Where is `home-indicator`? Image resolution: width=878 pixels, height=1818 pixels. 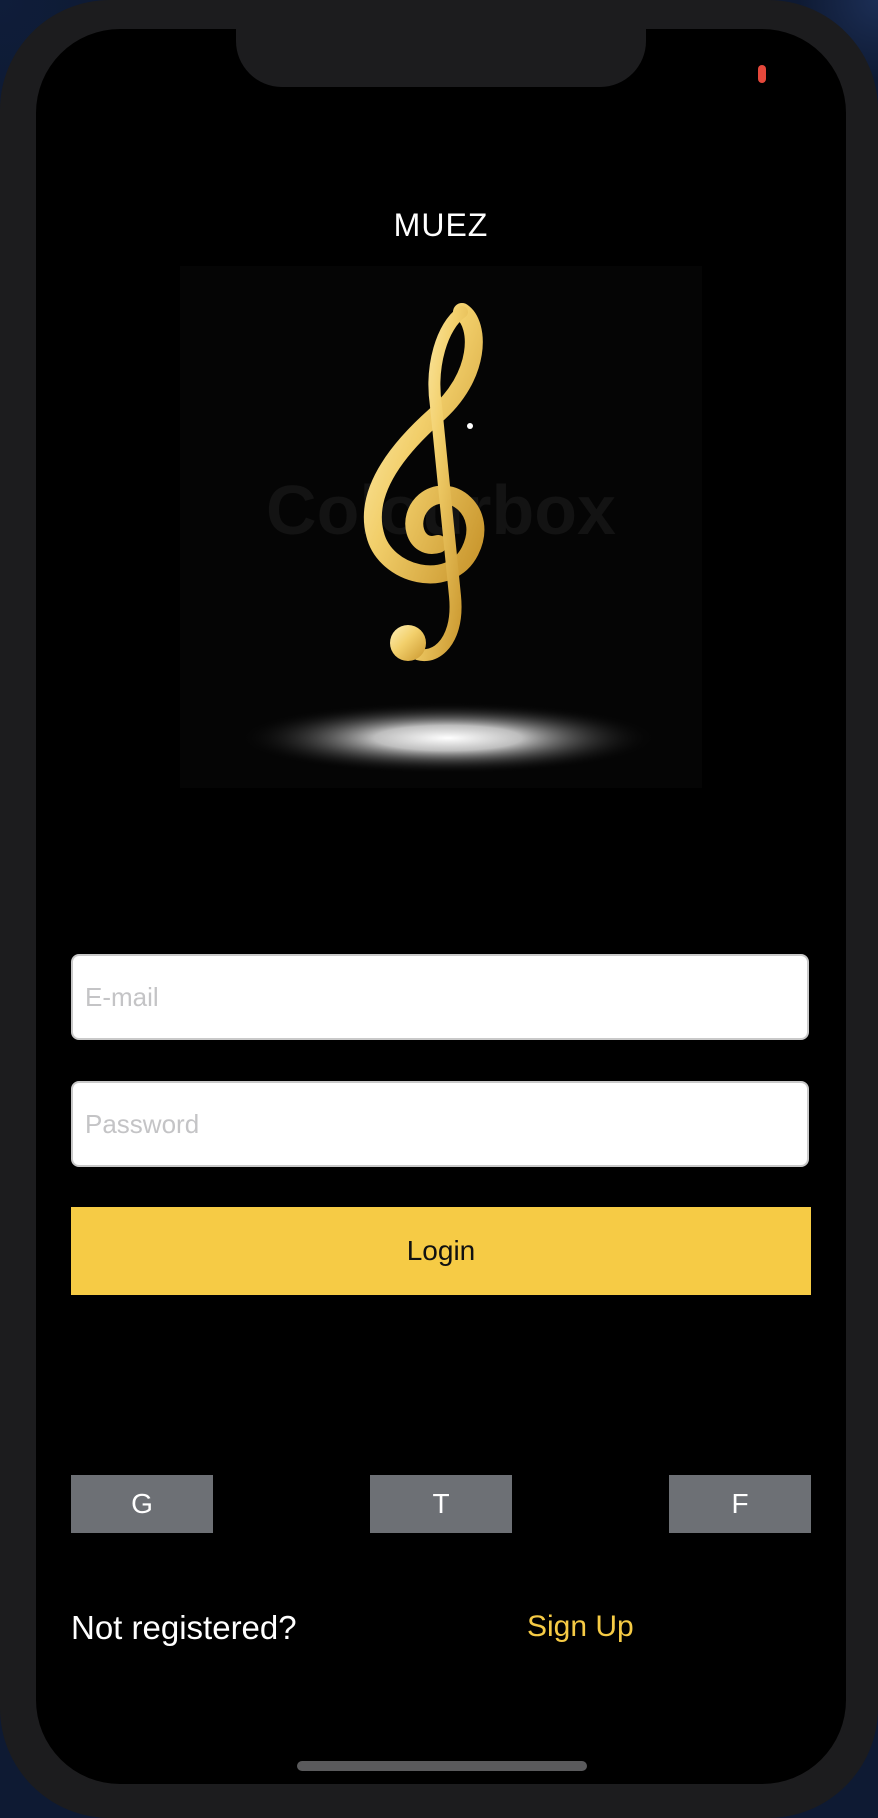
home-indicator is located at coordinates (442, 1766).